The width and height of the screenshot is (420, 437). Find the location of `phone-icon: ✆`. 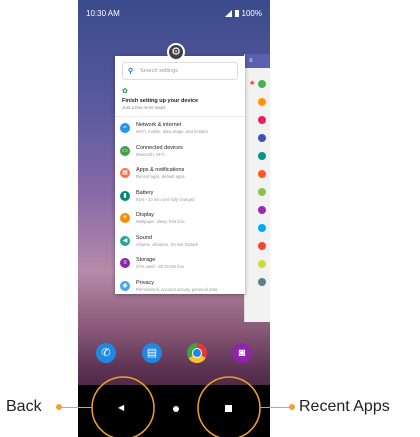

phone-icon: ✆ is located at coordinates (106, 353).